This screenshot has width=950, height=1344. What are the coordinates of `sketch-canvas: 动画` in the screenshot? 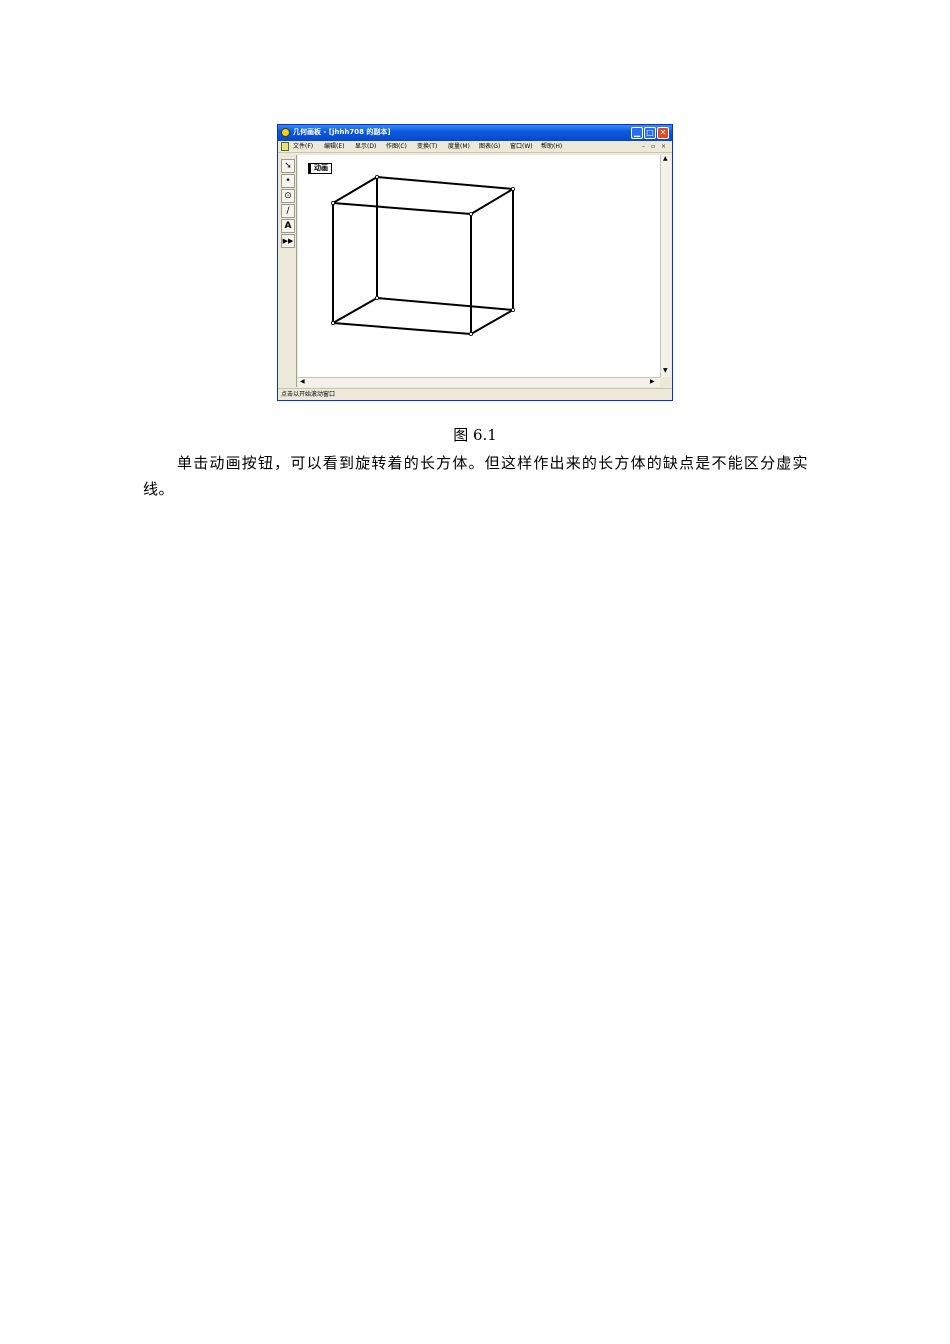 It's located at (479, 266).